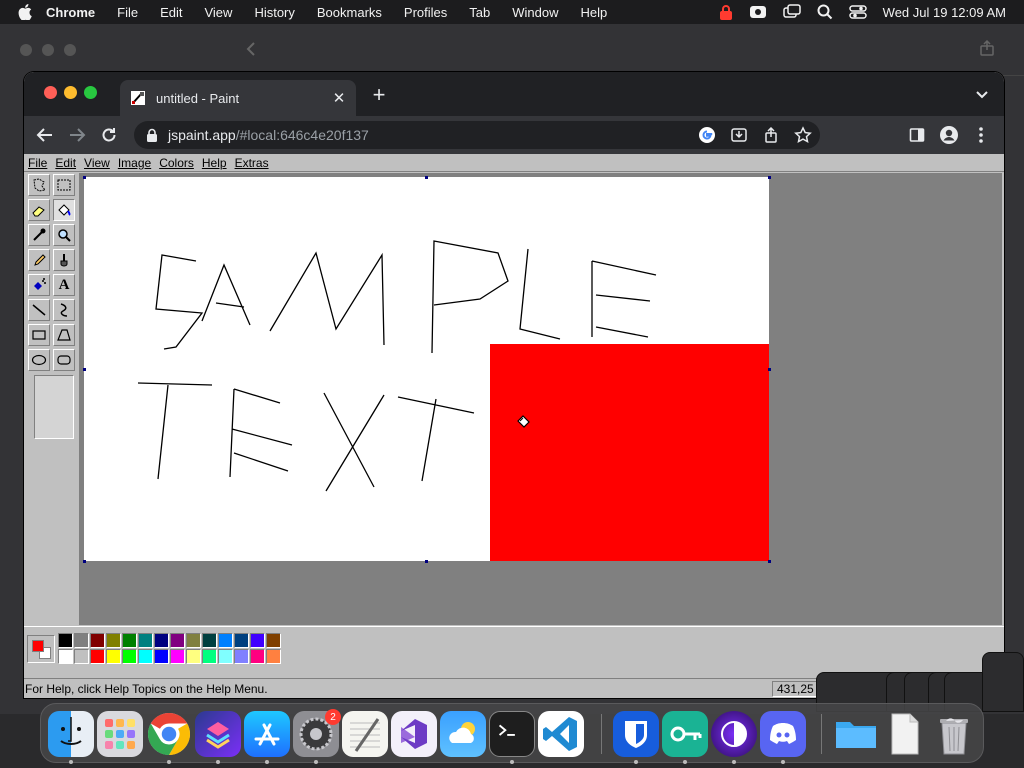 The height and width of the screenshot is (768, 1024). Describe the element at coordinates (39, 235) in the screenshot. I see `pick-color-icon` at that location.